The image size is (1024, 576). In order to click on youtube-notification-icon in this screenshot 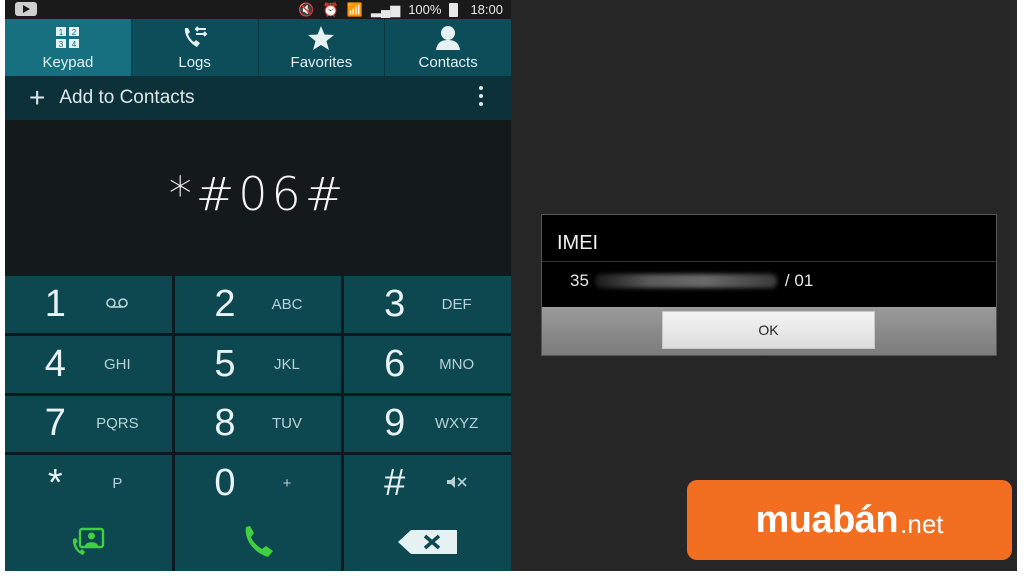, I will do `click(26, 9)`.